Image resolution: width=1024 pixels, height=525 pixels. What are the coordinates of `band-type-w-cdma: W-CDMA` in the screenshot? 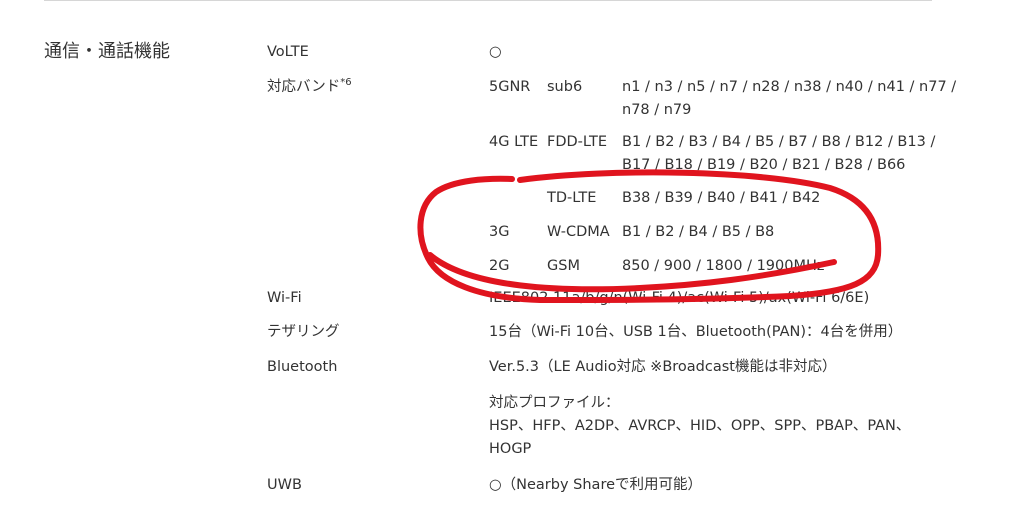 It's located at (578, 232).